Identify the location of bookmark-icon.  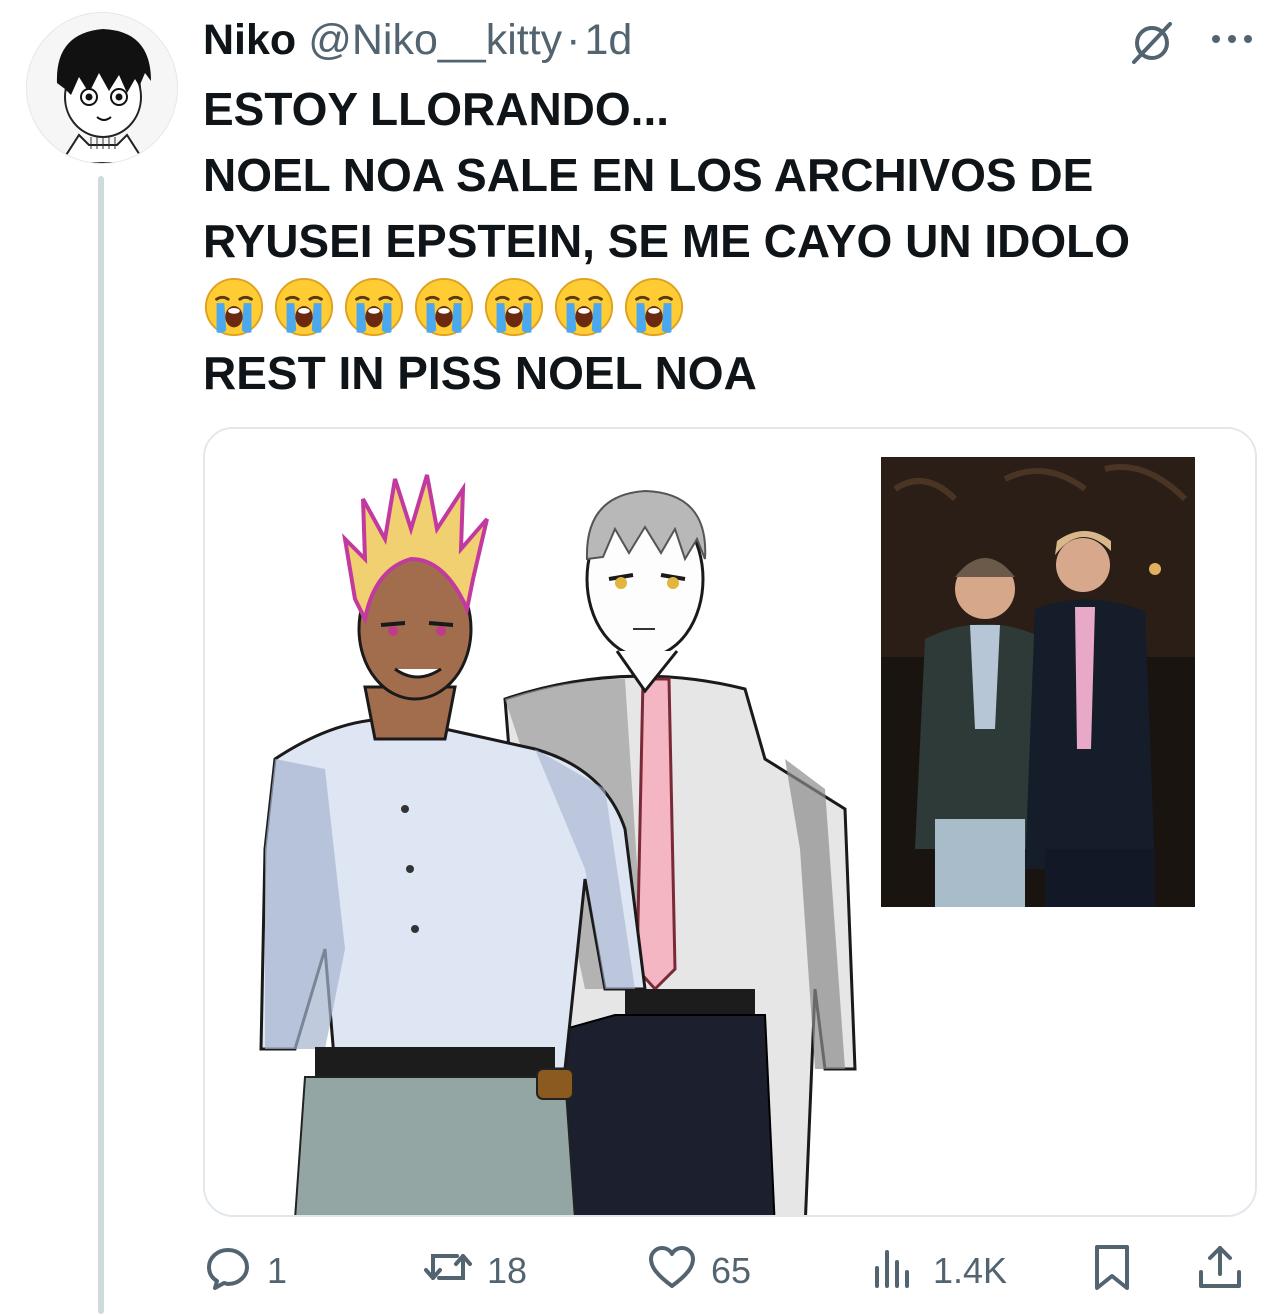
(1112, 1271).